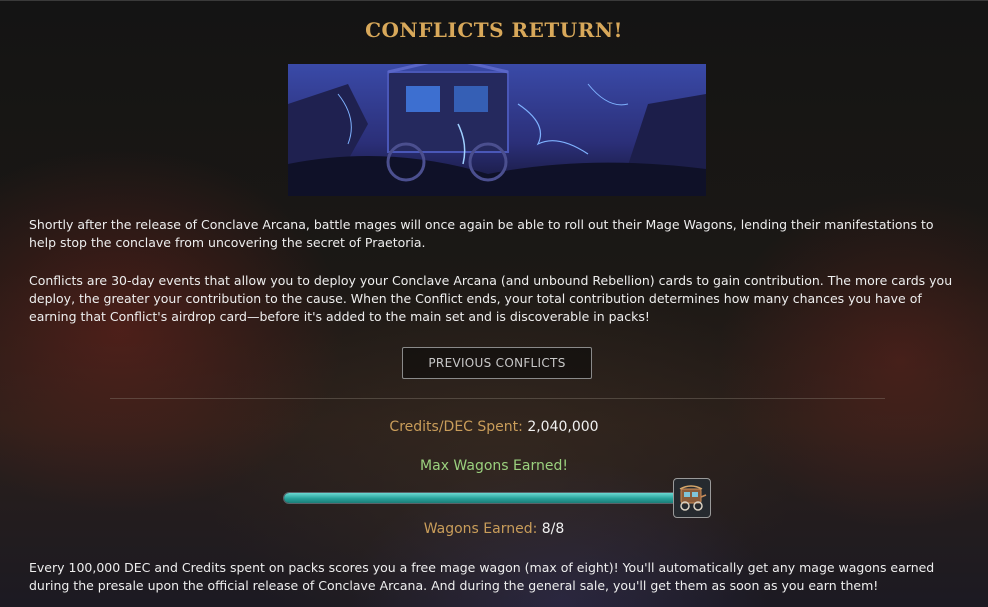 The width and height of the screenshot is (988, 607). Describe the element at coordinates (692, 498) in the screenshot. I see `mage-wagon-icon` at that location.